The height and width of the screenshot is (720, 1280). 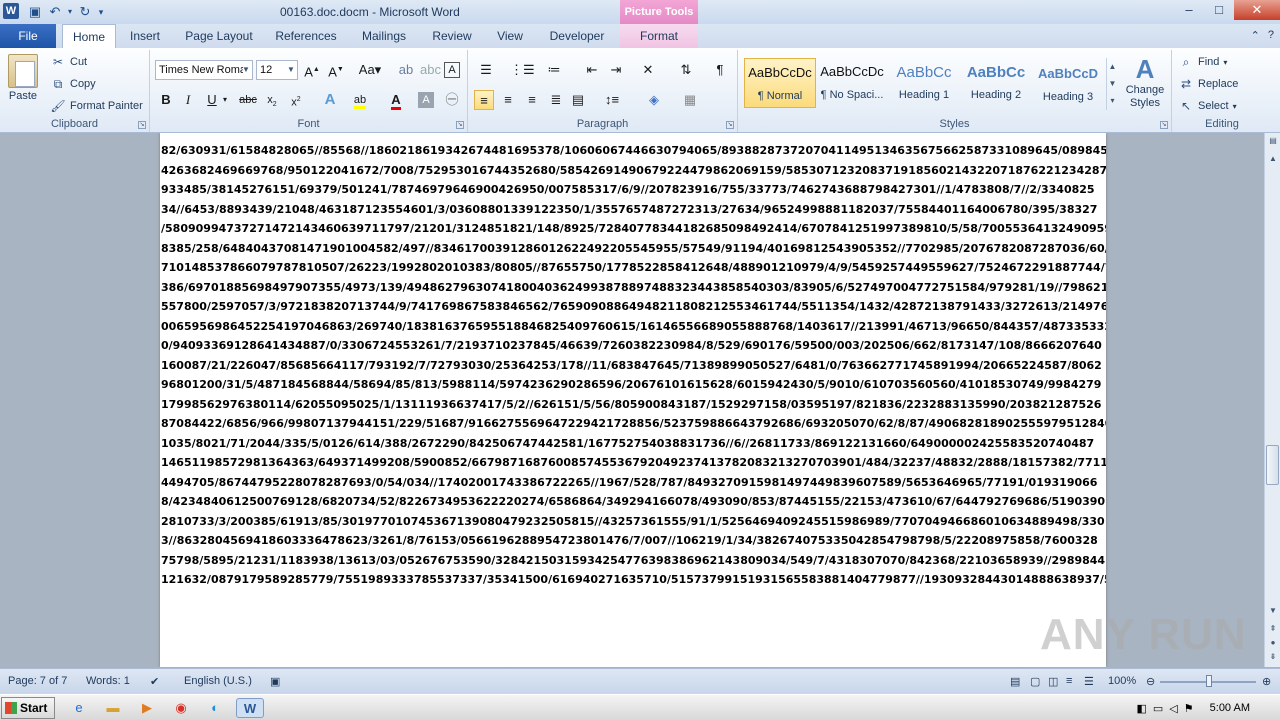 I want to click on tab-home: Home, so click(x=89, y=36).